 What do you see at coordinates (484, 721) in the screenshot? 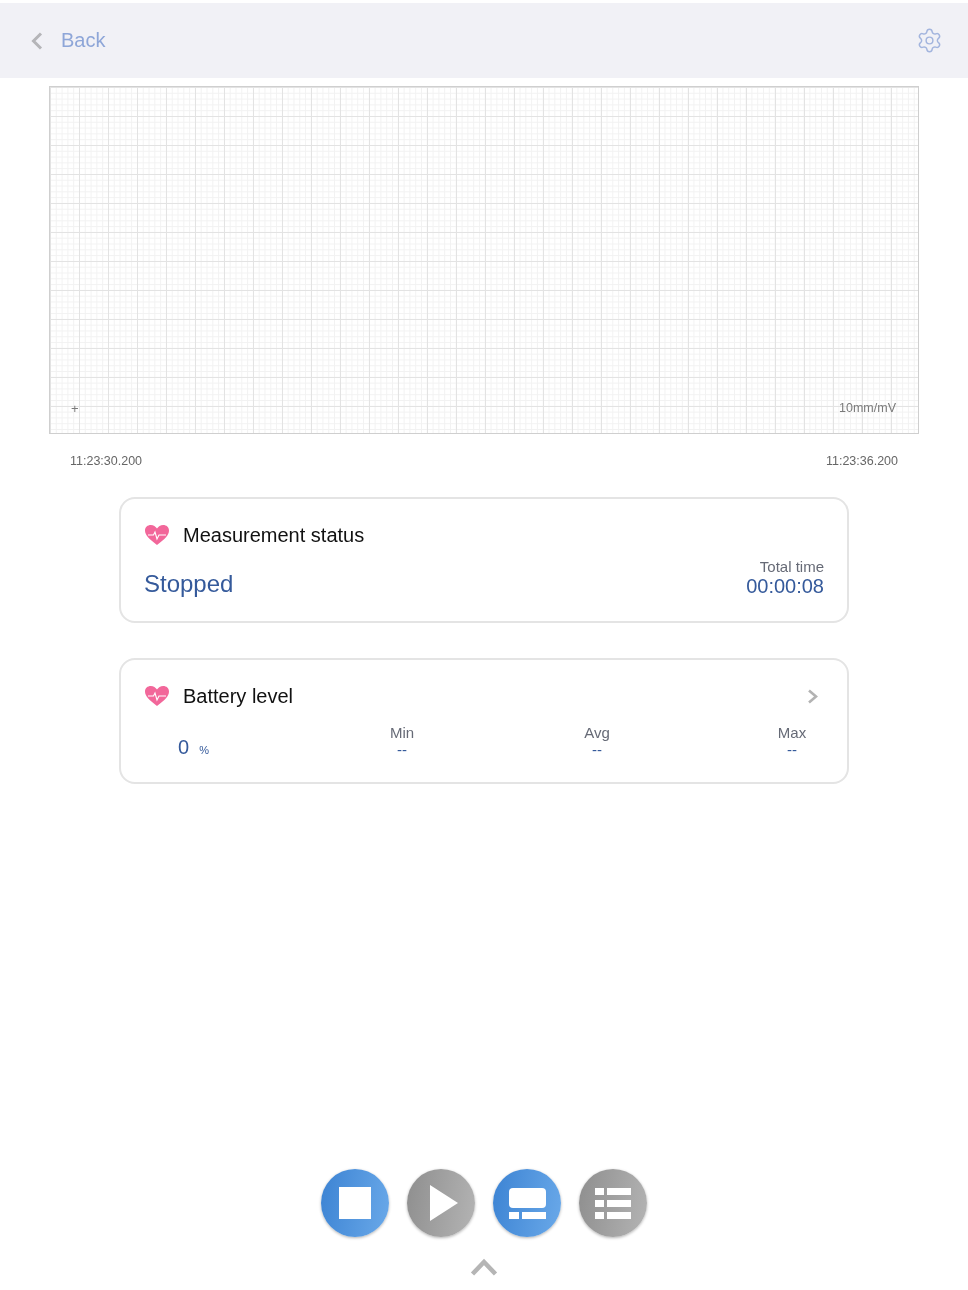
I see `battery-card: Battery level 0 % Min -- Avg -- Max --` at bounding box center [484, 721].